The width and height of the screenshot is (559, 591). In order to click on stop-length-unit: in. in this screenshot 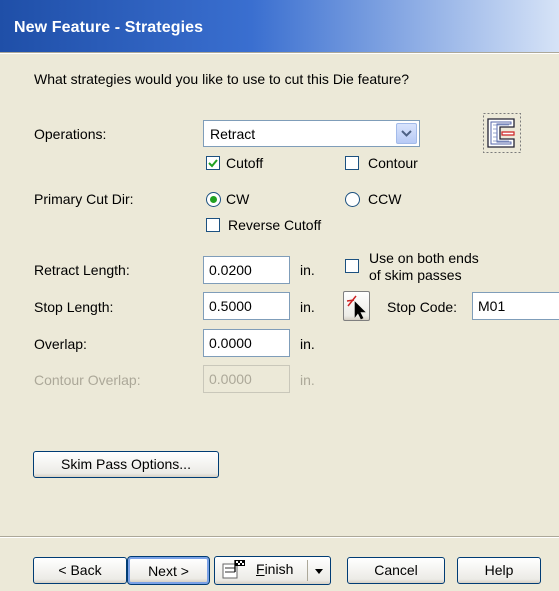, I will do `click(307, 307)`.